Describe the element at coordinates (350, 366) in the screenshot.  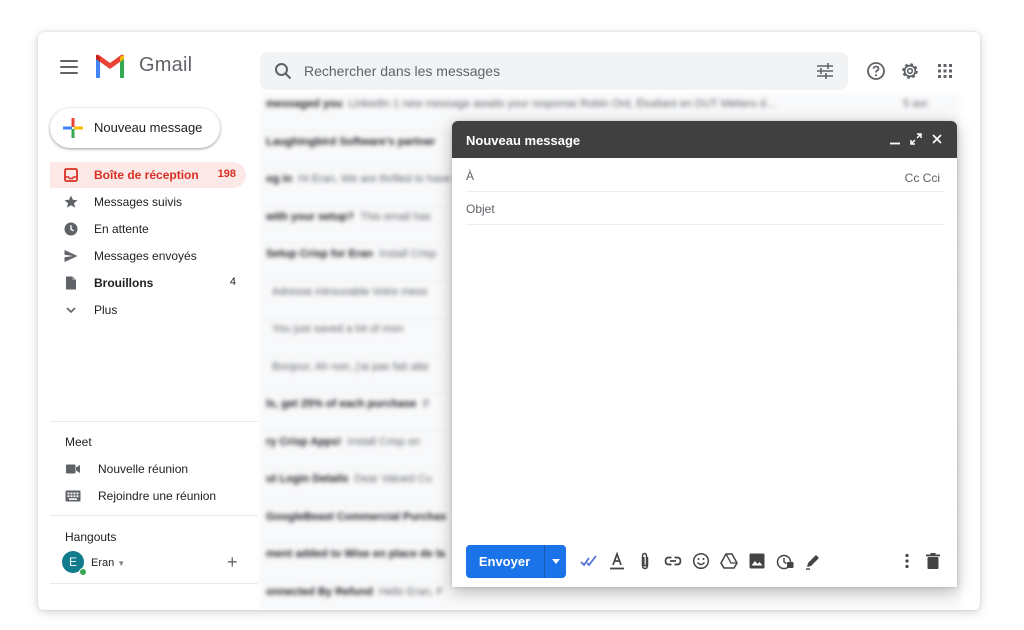
I see `message-preview: Bonjour, Ah non, j'ai pas fait atte` at that location.